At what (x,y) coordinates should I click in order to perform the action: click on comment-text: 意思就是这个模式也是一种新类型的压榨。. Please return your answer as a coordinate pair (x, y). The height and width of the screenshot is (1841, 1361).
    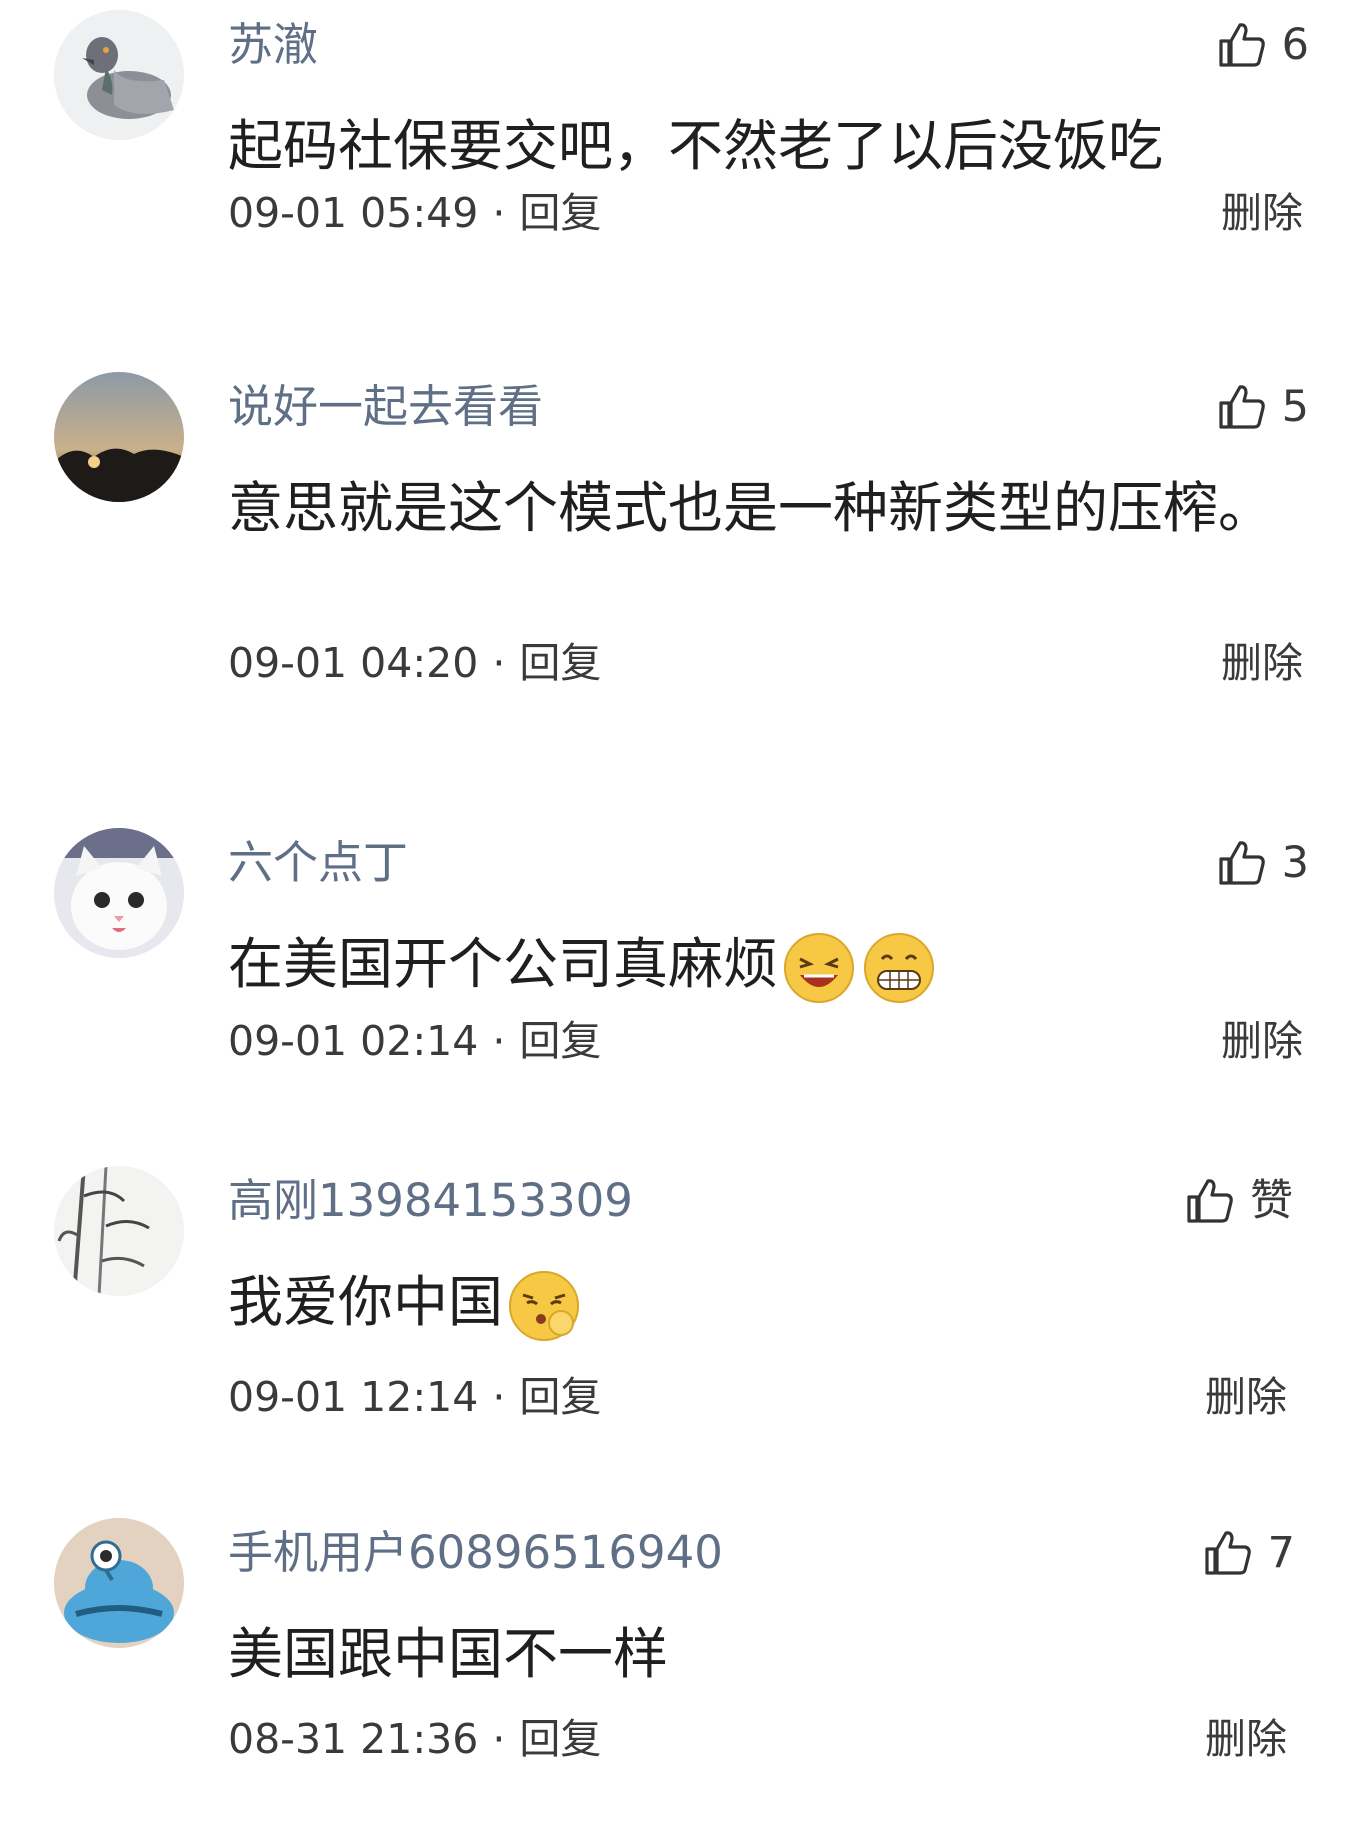
    Looking at the image, I should click on (751, 508).